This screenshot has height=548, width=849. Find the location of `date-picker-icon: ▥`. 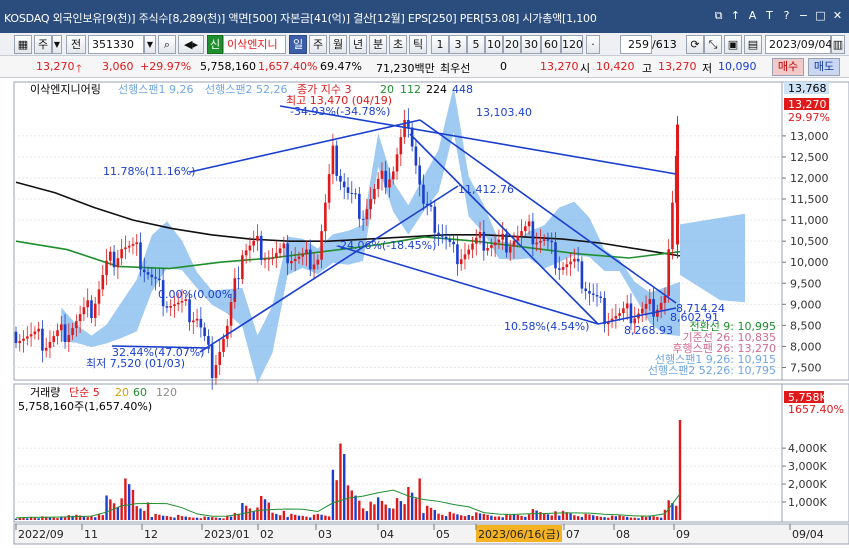

date-picker-icon: ▥ is located at coordinates (838, 44).